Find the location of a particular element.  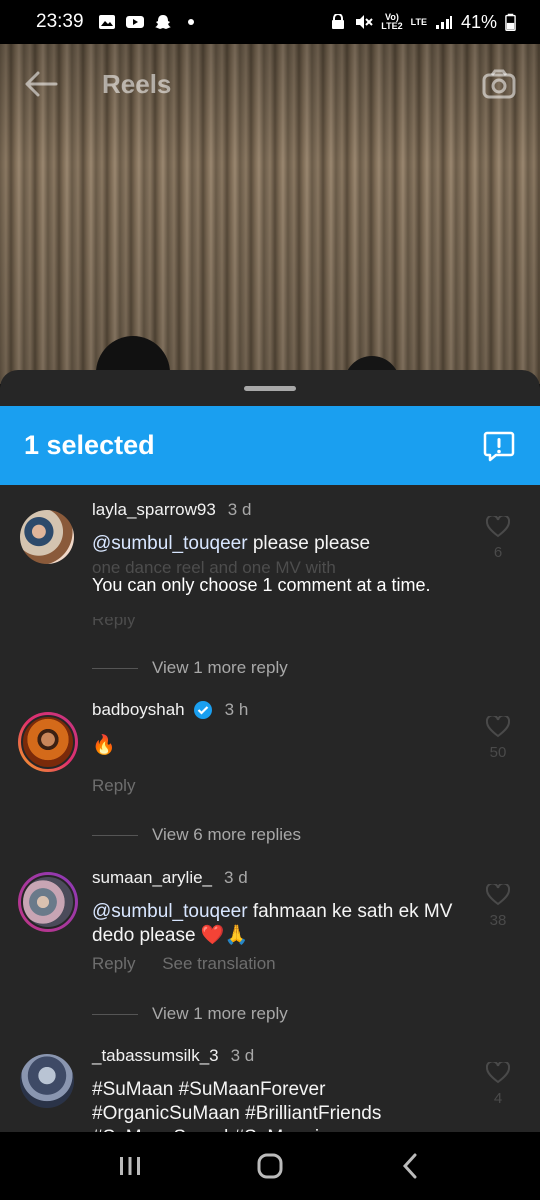

like-count: 50 is located at coordinates (498, 752).